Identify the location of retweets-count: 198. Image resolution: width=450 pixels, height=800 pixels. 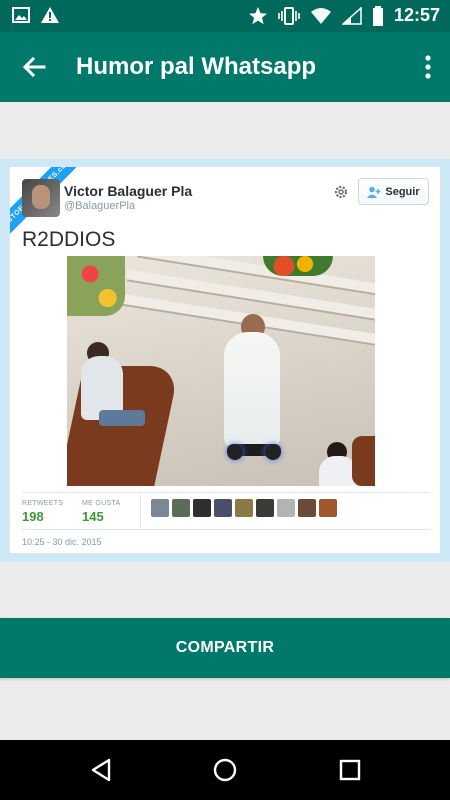
(33, 516).